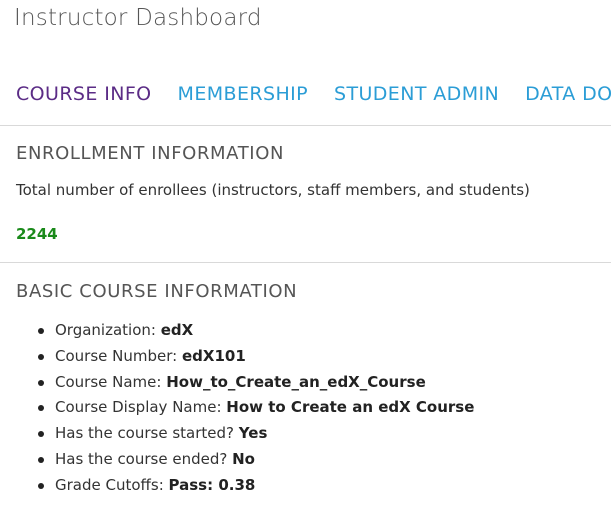 This screenshot has width=611, height=511. I want to click on tab-course-info: COURSE INFO, so click(84, 94).